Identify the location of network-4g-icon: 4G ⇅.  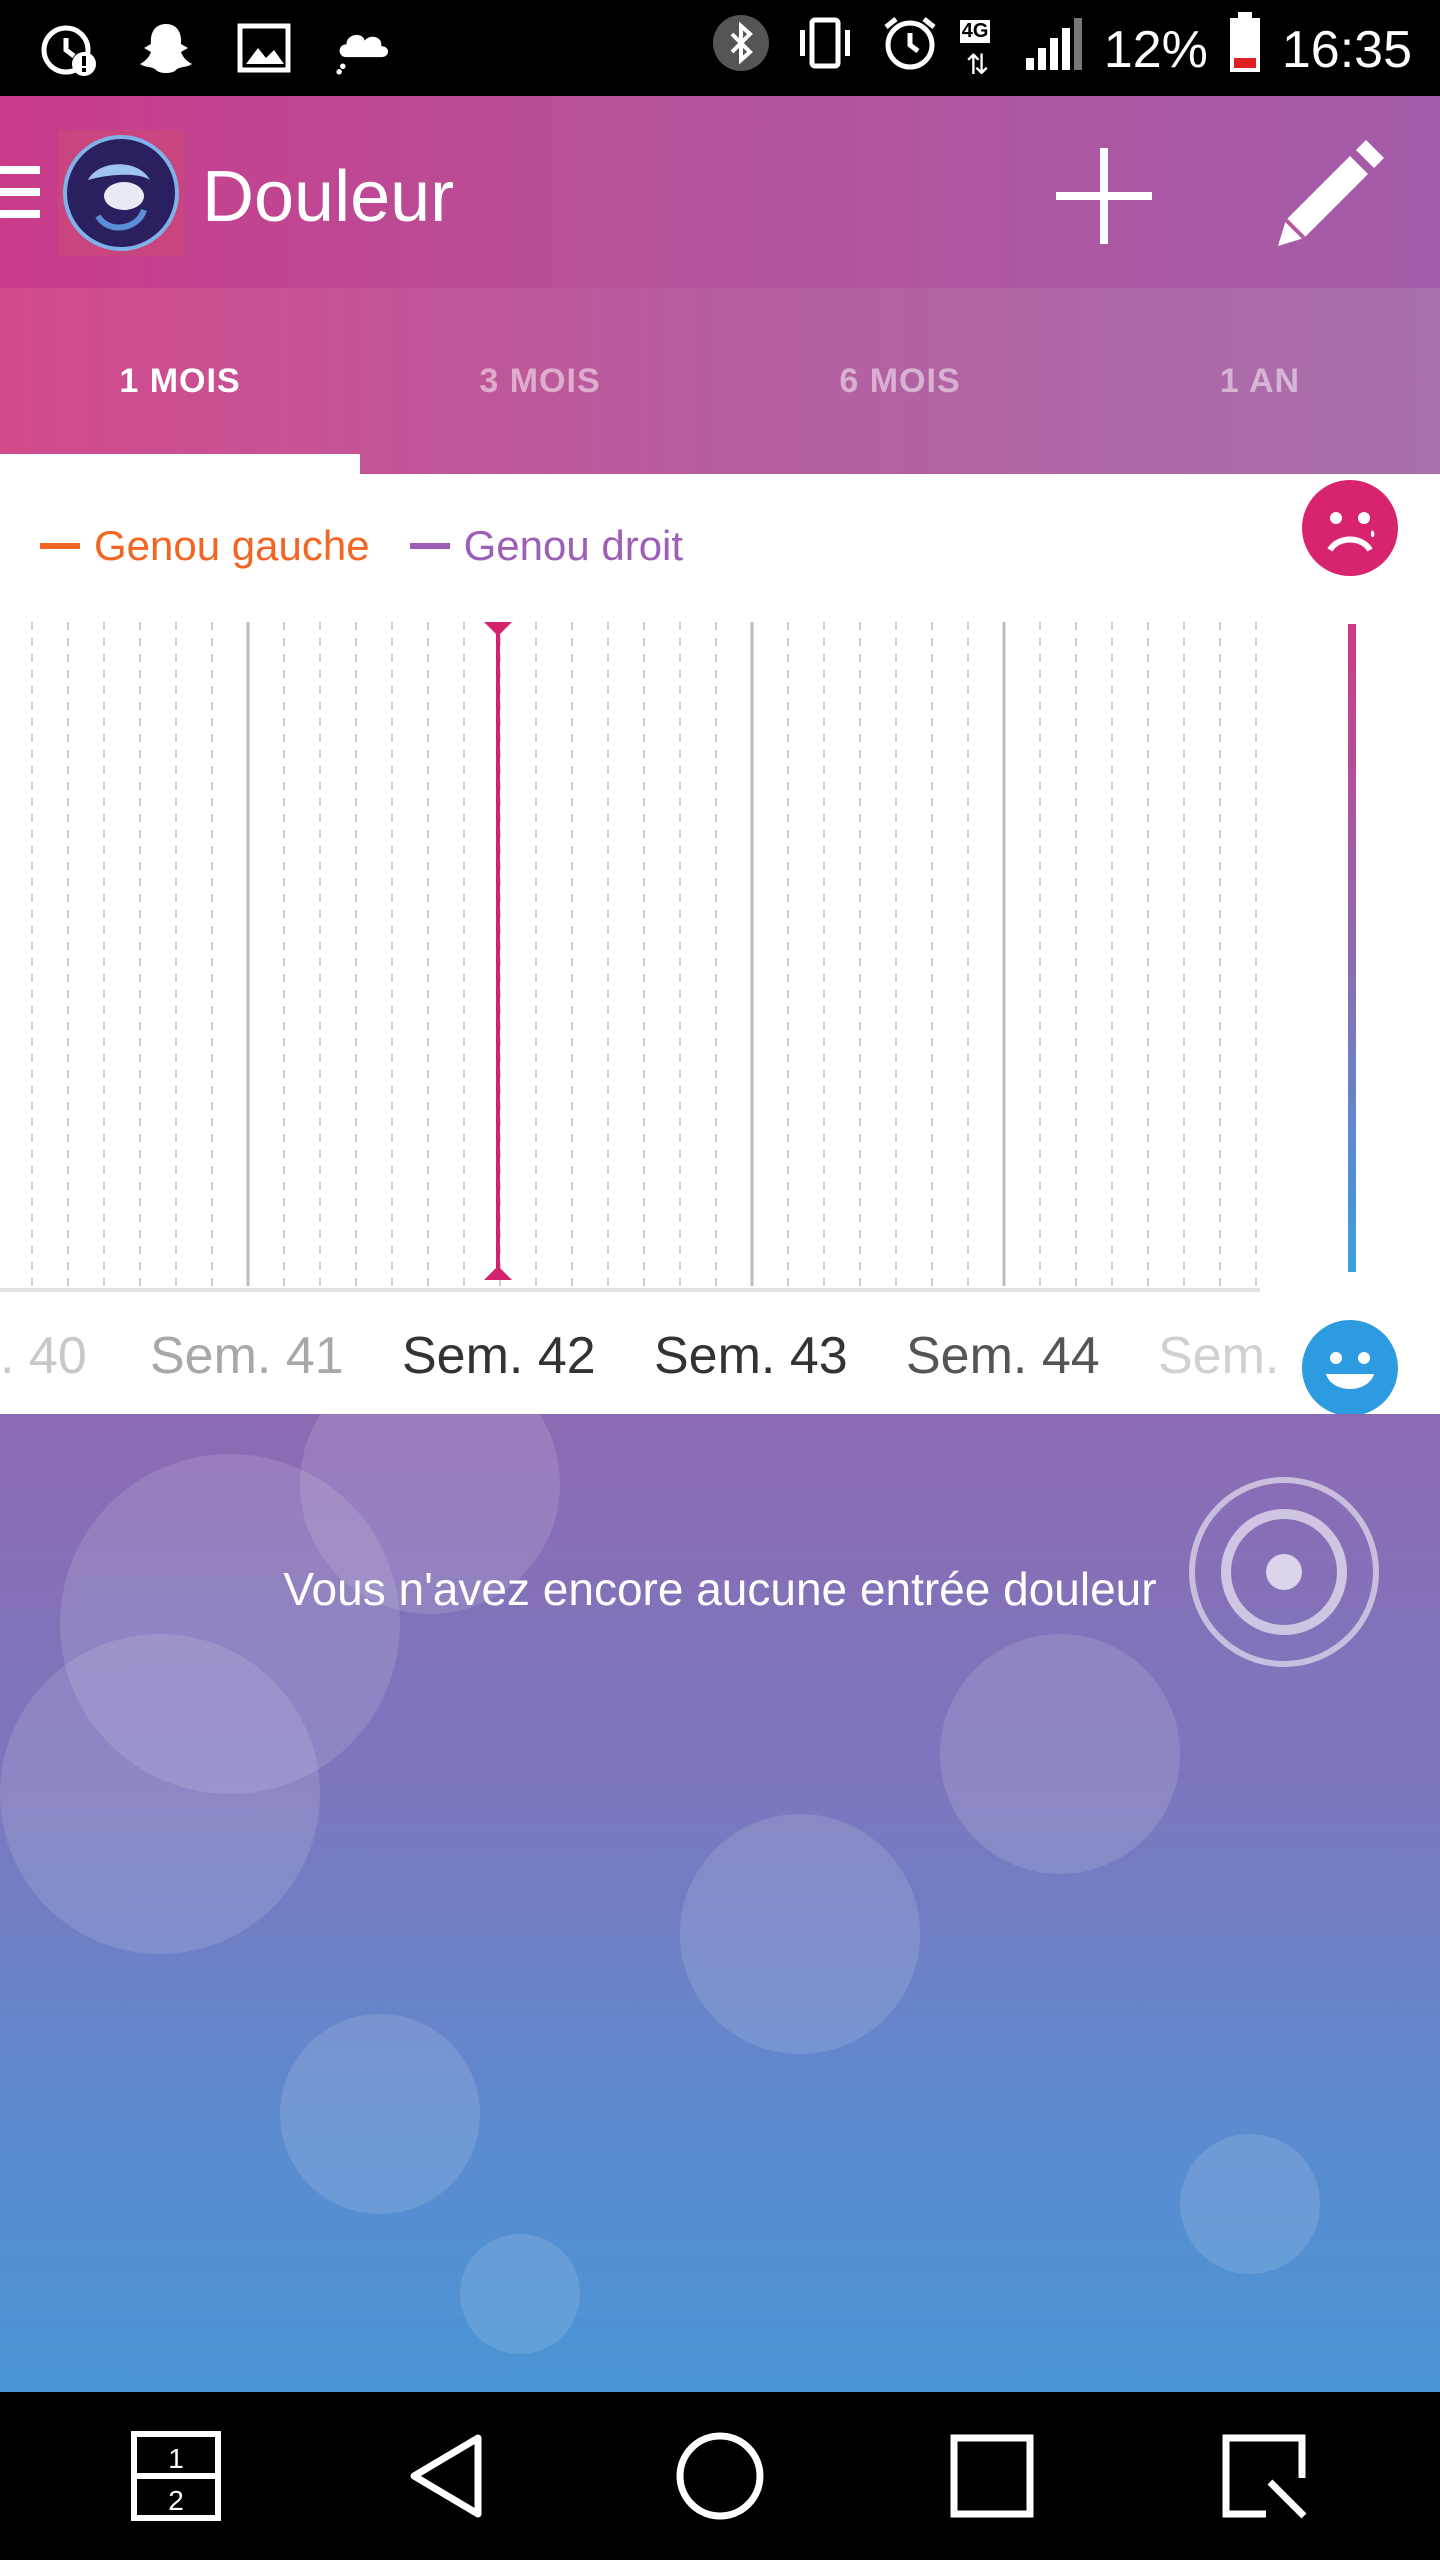
(975, 49).